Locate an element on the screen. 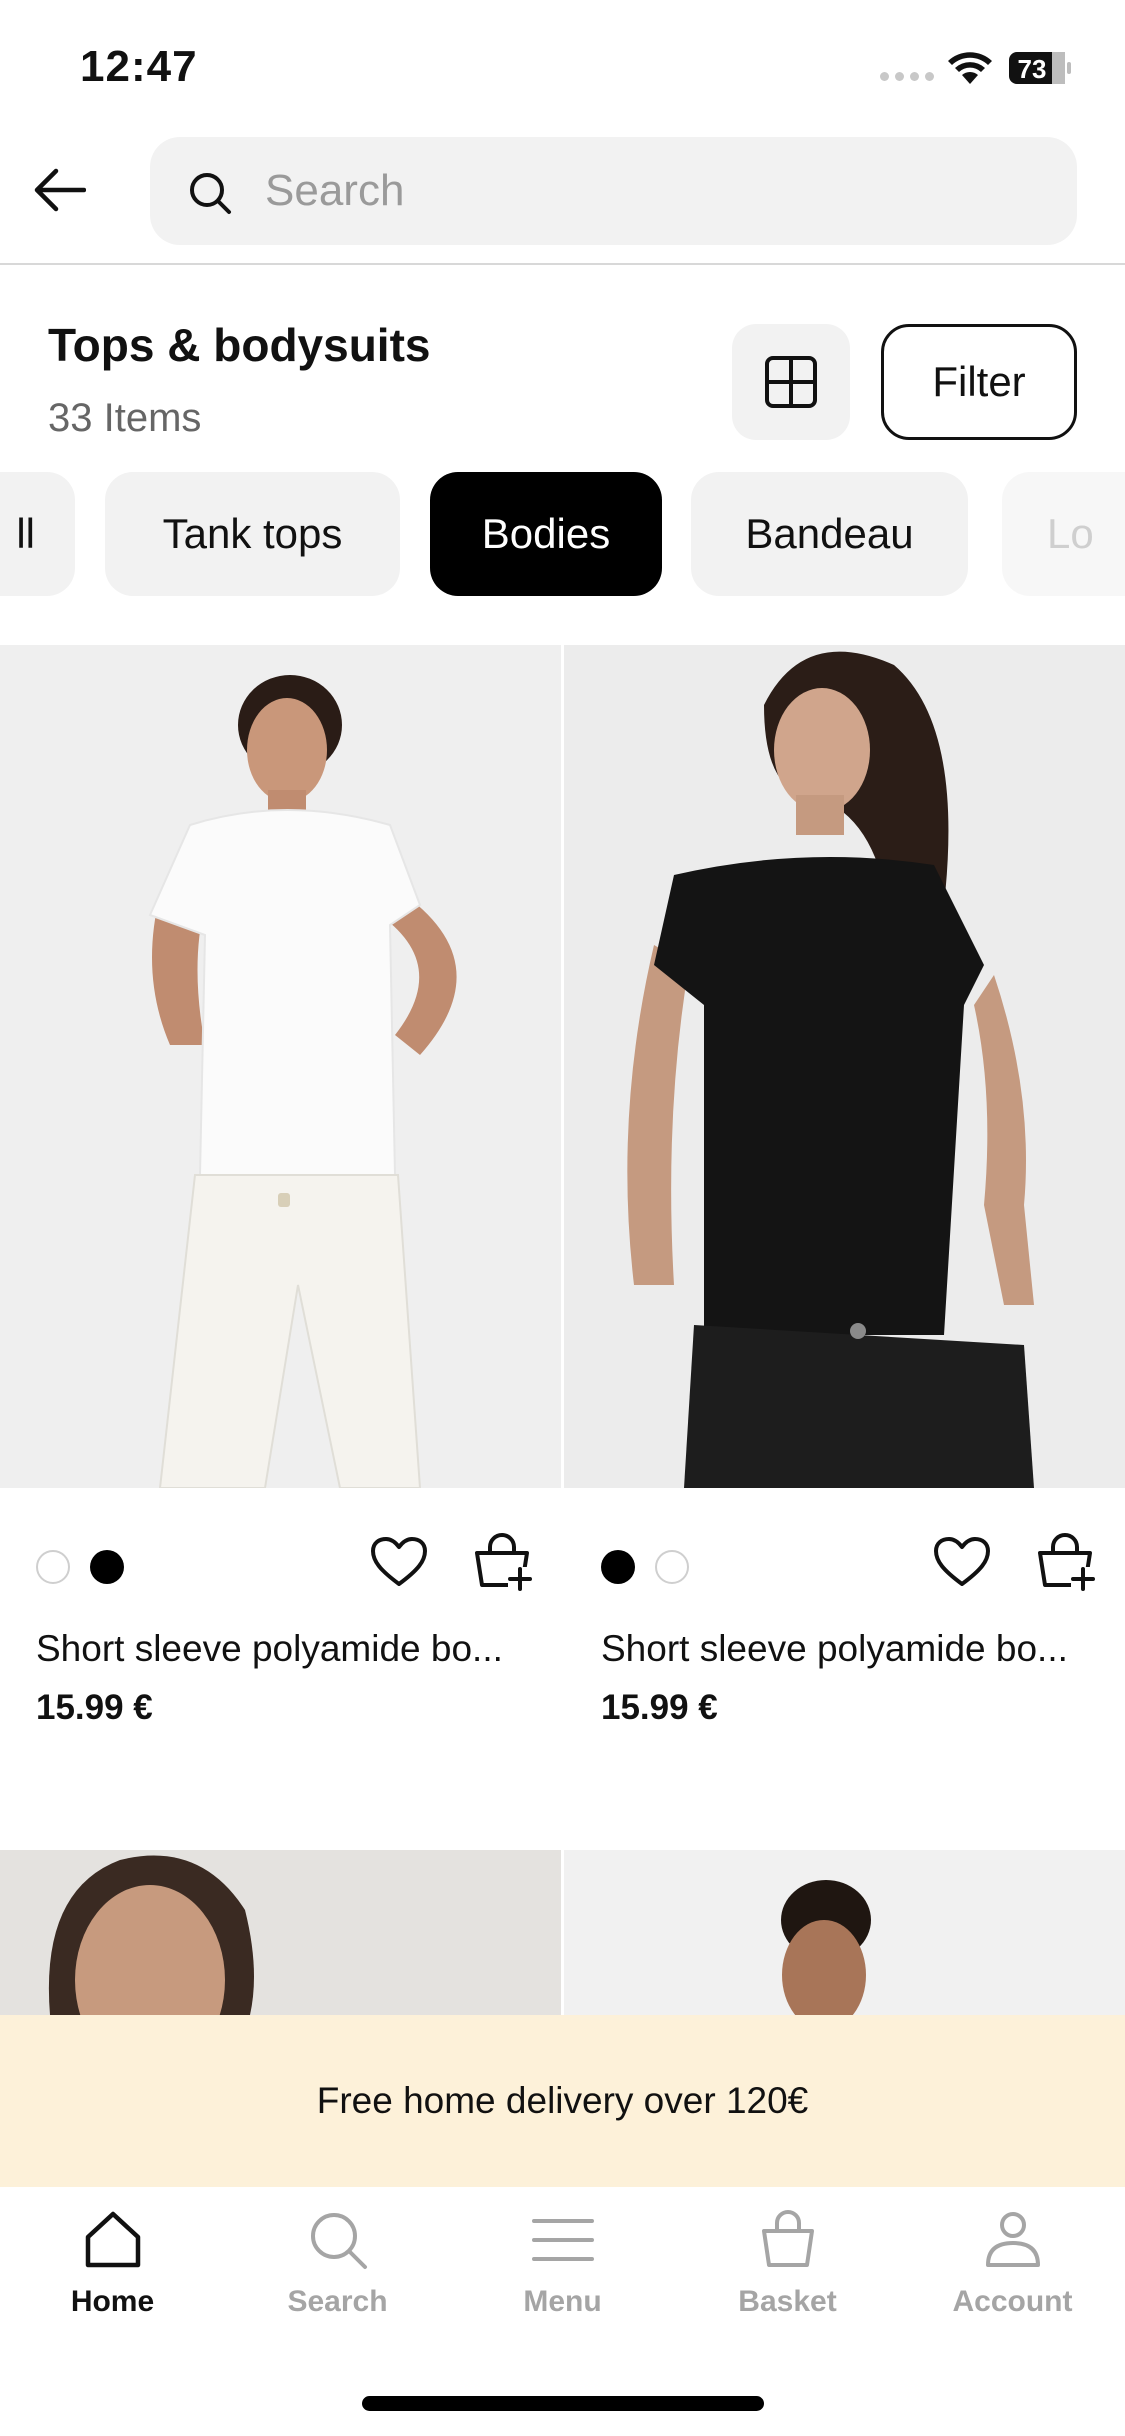 The width and height of the screenshot is (1125, 2436). battery-icon: 73 is located at coordinates (1040, 68).